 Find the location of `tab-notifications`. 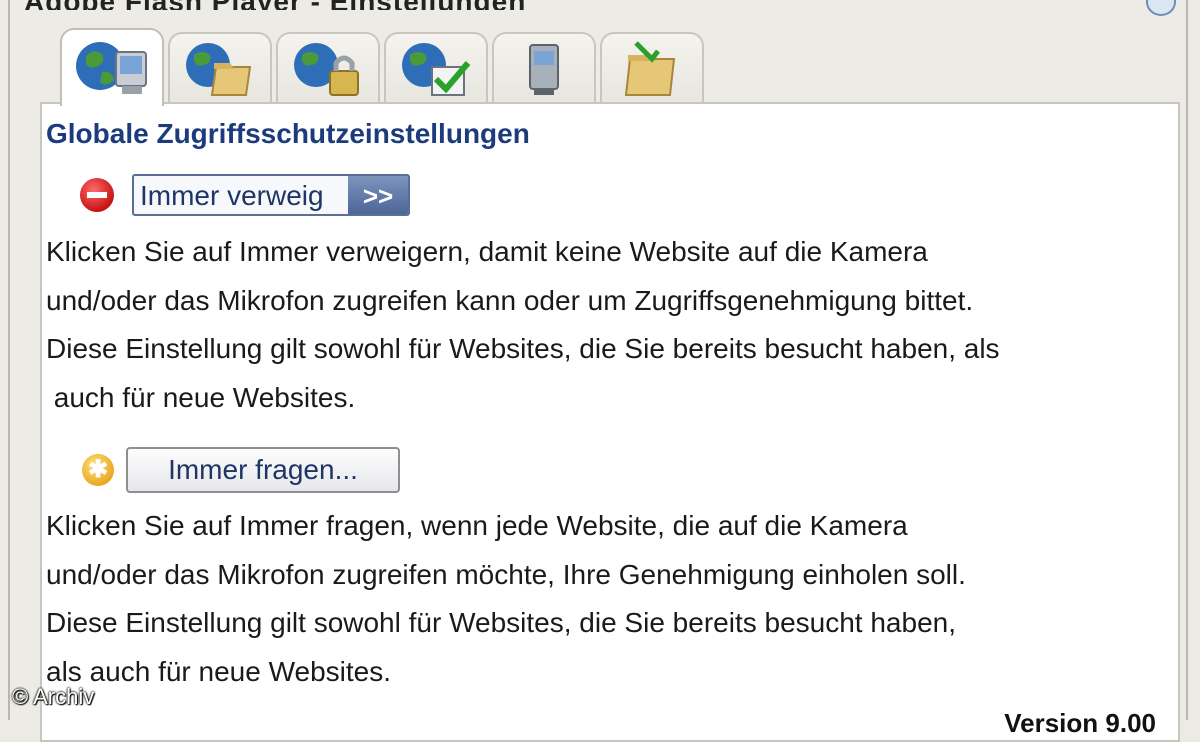

tab-notifications is located at coordinates (436, 68).